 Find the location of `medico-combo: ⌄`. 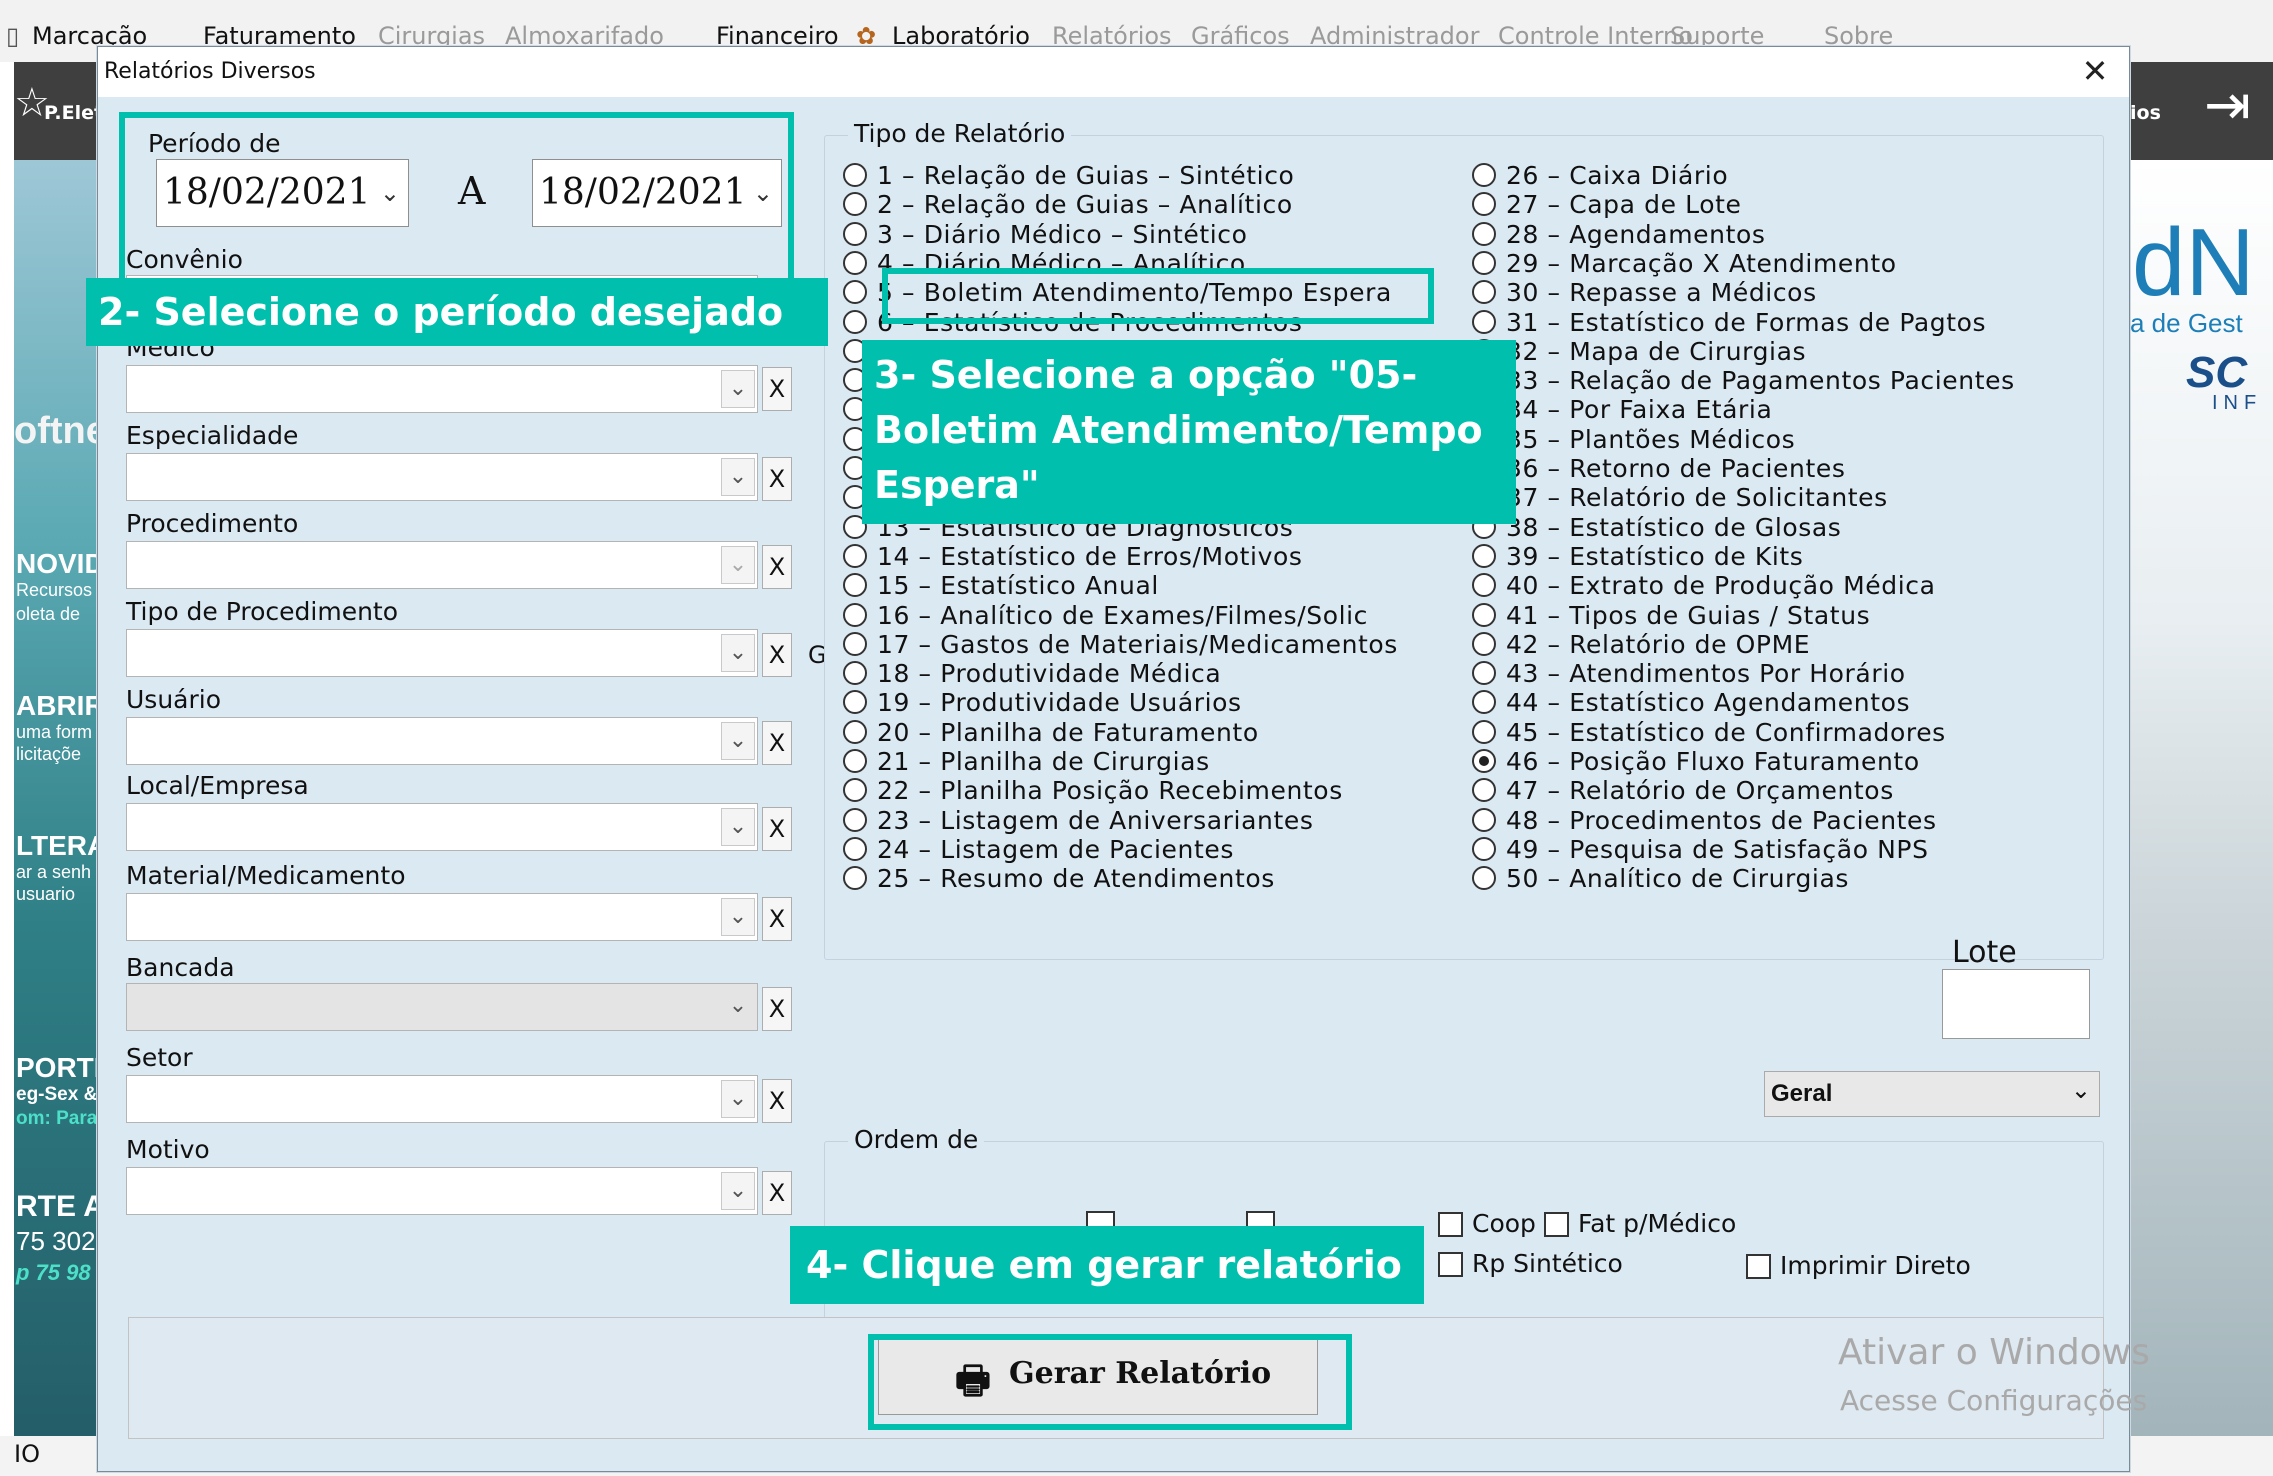

medico-combo: ⌄ is located at coordinates (442, 389).